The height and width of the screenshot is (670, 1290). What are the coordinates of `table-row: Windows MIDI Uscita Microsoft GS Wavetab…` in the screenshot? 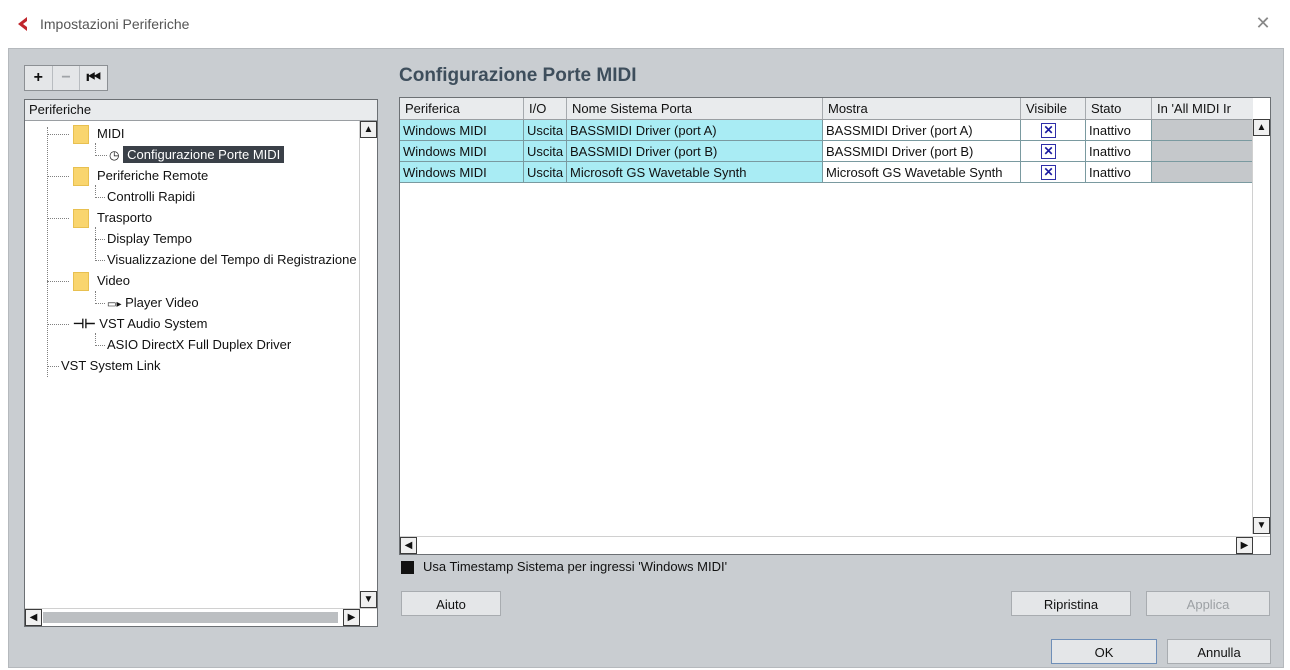 It's located at (826, 172).